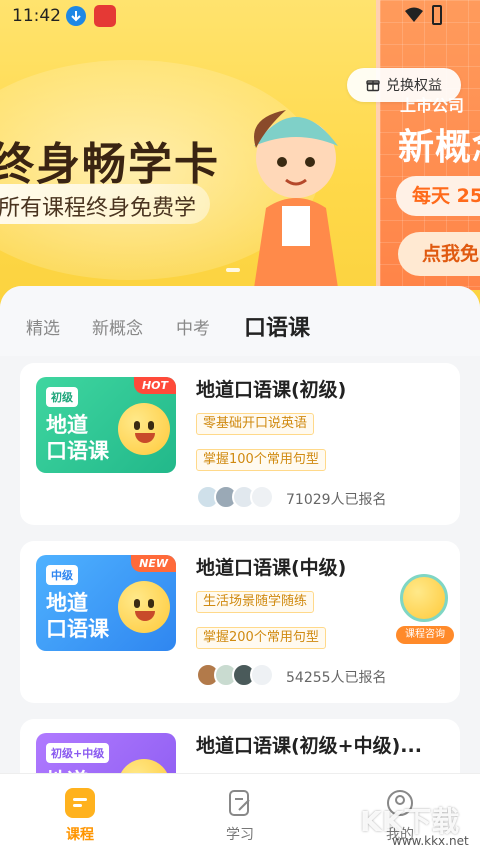  What do you see at coordinates (296, 199) in the screenshot?
I see `mascot-boy-illustration` at bounding box center [296, 199].